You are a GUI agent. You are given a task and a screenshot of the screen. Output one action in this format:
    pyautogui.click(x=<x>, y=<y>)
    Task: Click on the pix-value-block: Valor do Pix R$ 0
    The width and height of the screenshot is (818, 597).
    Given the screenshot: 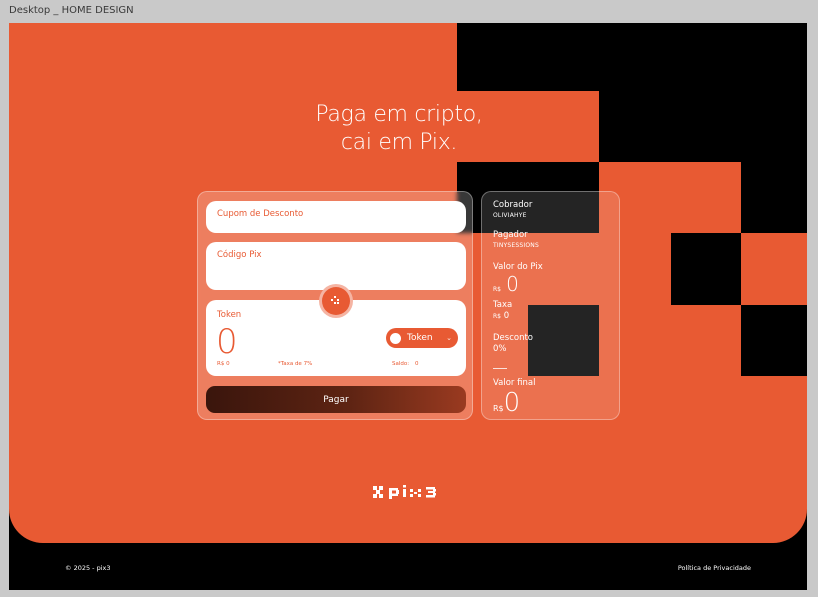 What is the action you would take?
    pyautogui.click(x=518, y=278)
    